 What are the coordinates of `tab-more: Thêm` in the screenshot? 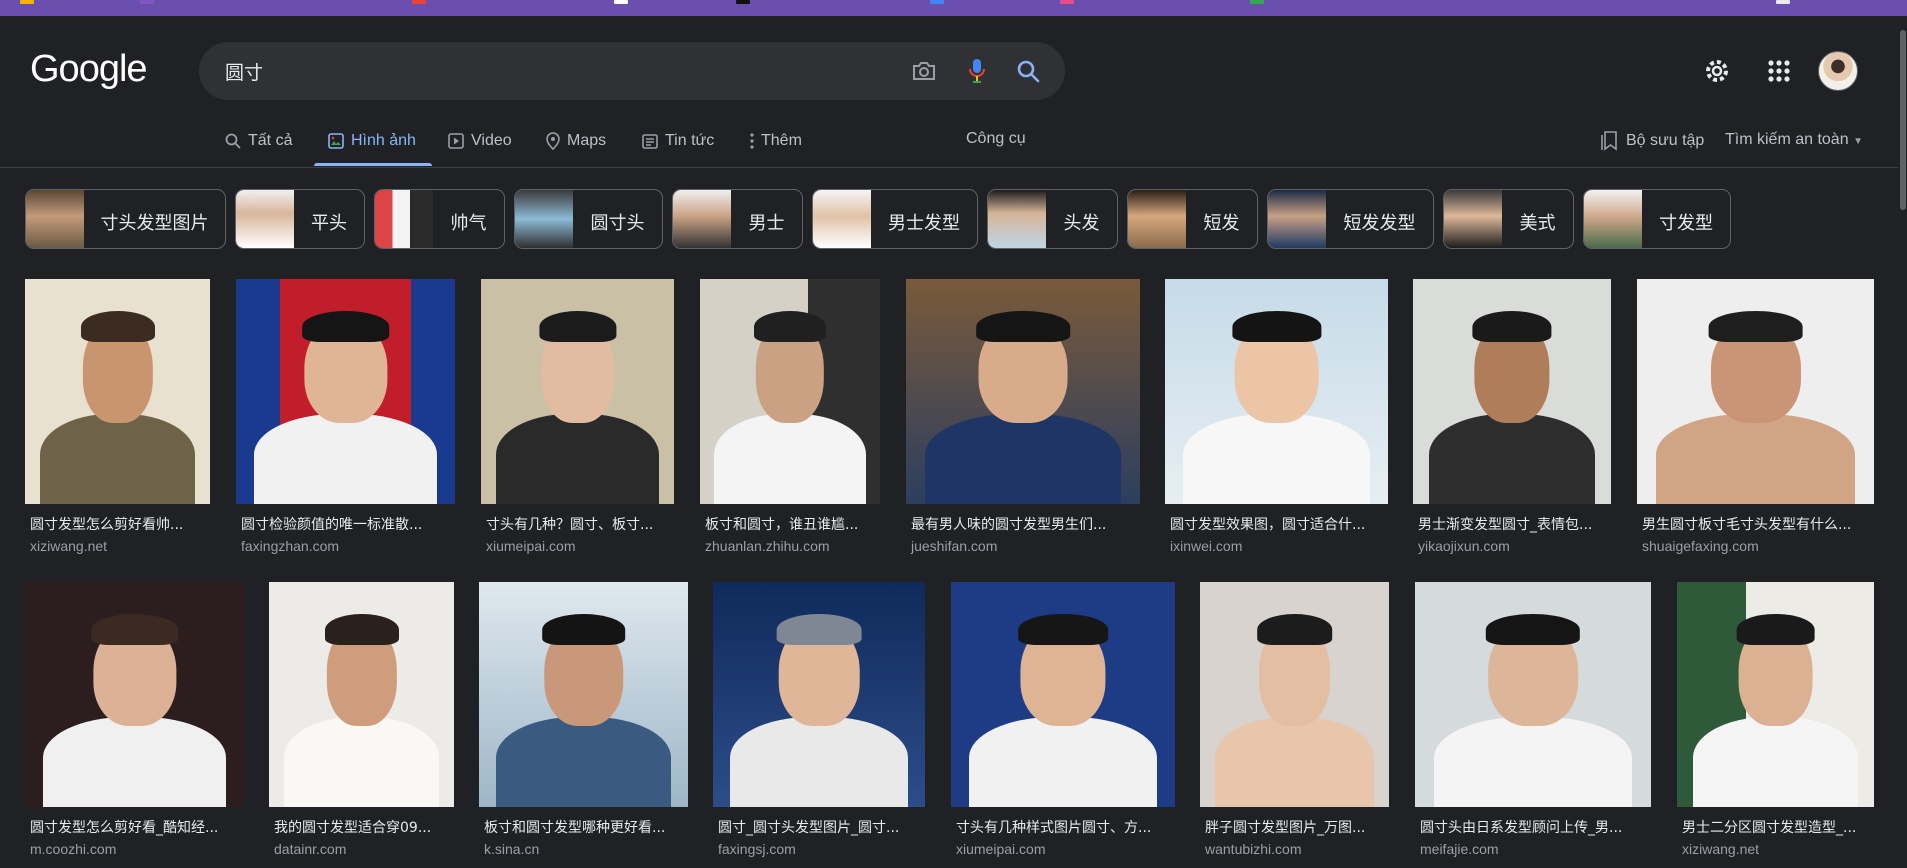 It's located at (776, 141).